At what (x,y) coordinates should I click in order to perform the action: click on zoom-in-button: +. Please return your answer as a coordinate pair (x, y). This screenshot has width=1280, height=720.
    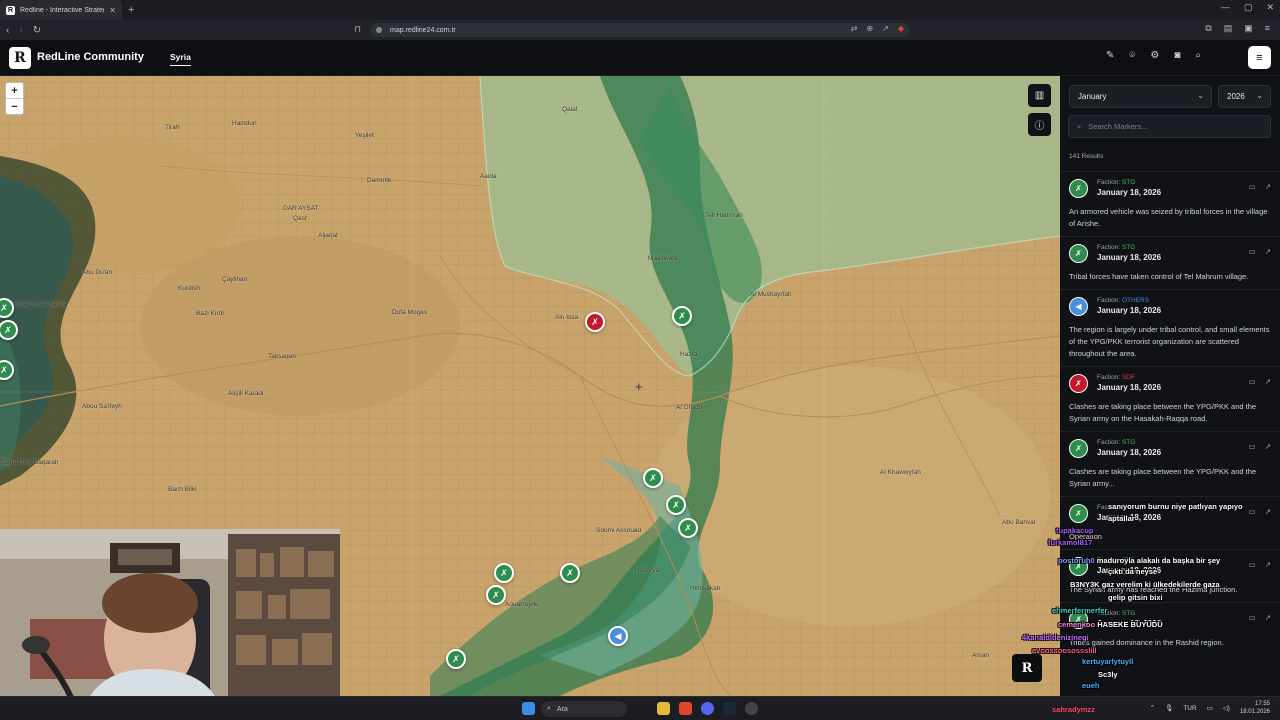
    Looking at the image, I should click on (14, 90).